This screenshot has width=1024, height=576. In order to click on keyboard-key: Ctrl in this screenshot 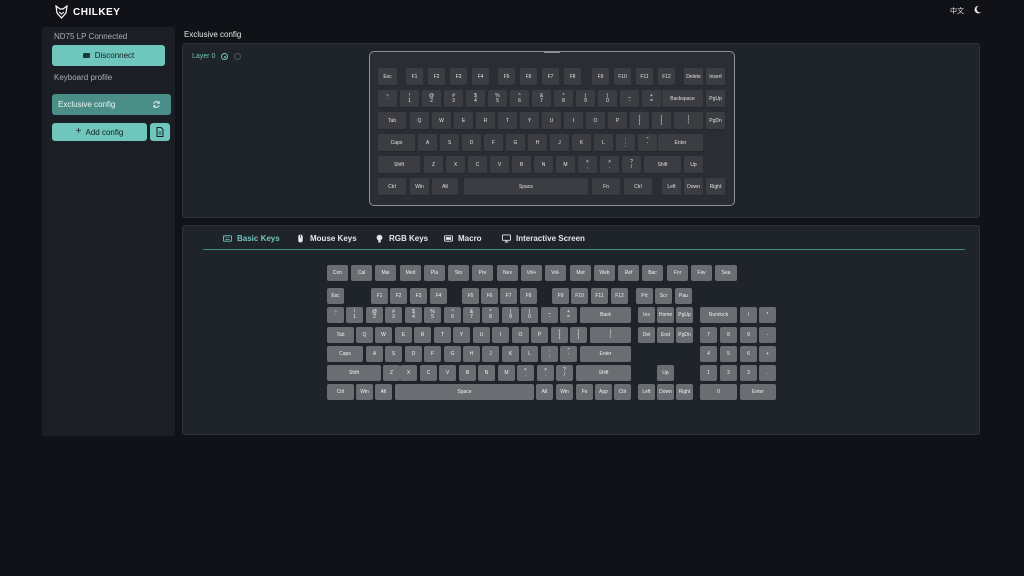, I will do `click(638, 187)`.